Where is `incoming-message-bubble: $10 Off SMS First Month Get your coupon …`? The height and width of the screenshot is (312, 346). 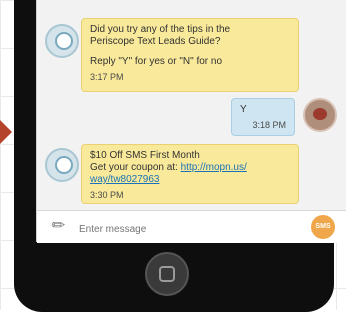
incoming-message-bubble: $10 Off SMS First Month Get your coupon … is located at coordinates (190, 174).